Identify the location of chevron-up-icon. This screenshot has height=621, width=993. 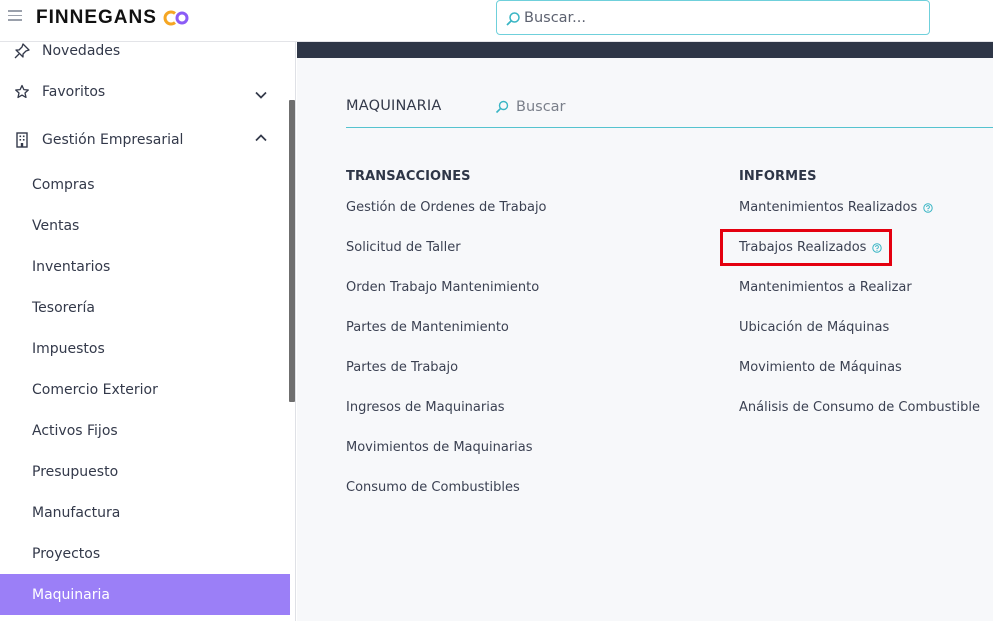
(261, 138).